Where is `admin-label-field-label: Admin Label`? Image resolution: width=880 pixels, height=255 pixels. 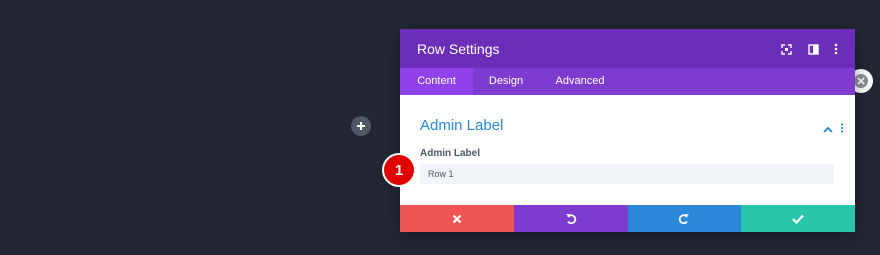
admin-label-field-label: Admin Label is located at coordinates (450, 153).